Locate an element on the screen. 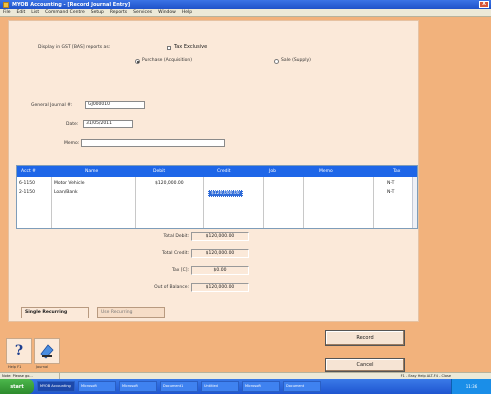  status-right: F1 - Easy Help ALT-F4 - Close is located at coordinates (425, 376).